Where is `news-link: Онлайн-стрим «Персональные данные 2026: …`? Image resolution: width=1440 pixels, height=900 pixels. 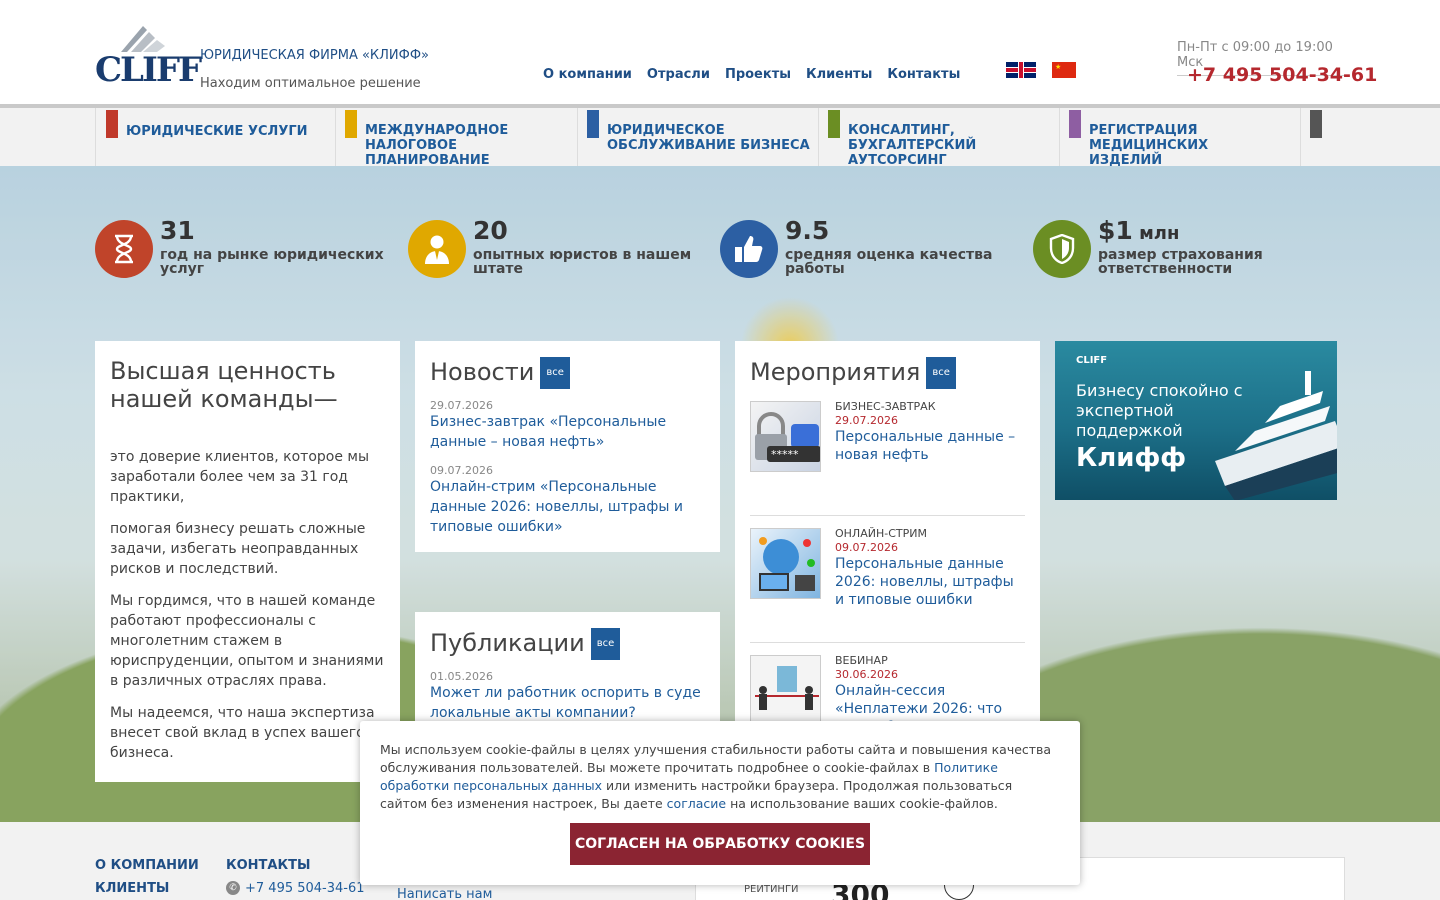
news-link: Онлайн-стрим «Персональные данные 2026: … is located at coordinates (567, 507).